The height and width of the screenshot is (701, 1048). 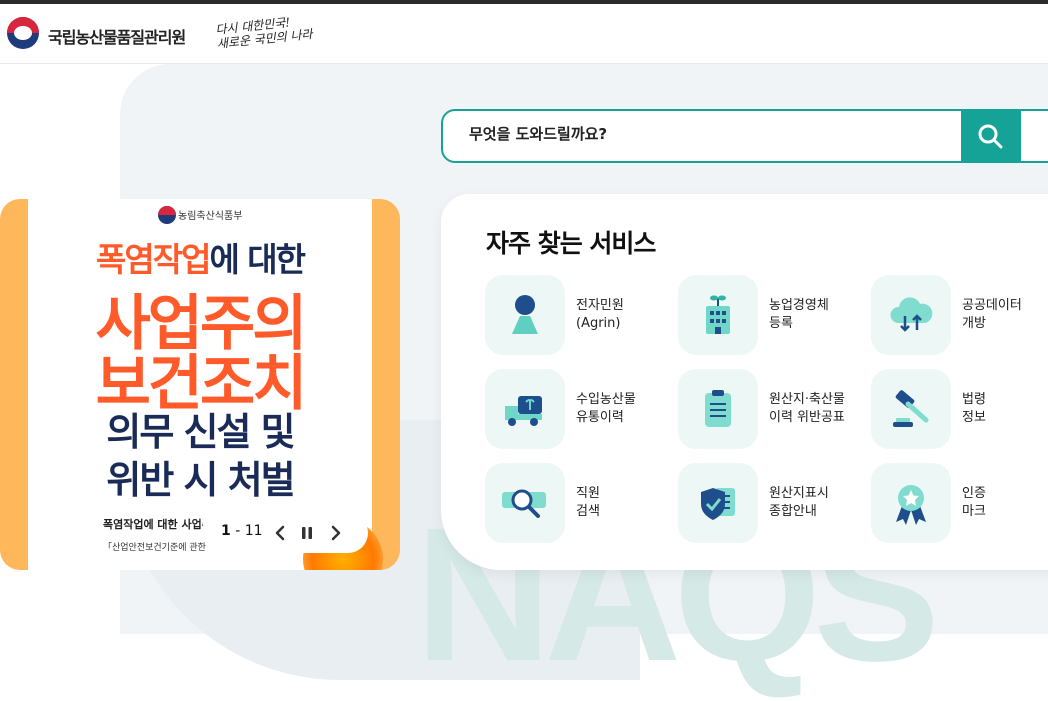 I want to click on search-bar, so click(x=744, y=136).